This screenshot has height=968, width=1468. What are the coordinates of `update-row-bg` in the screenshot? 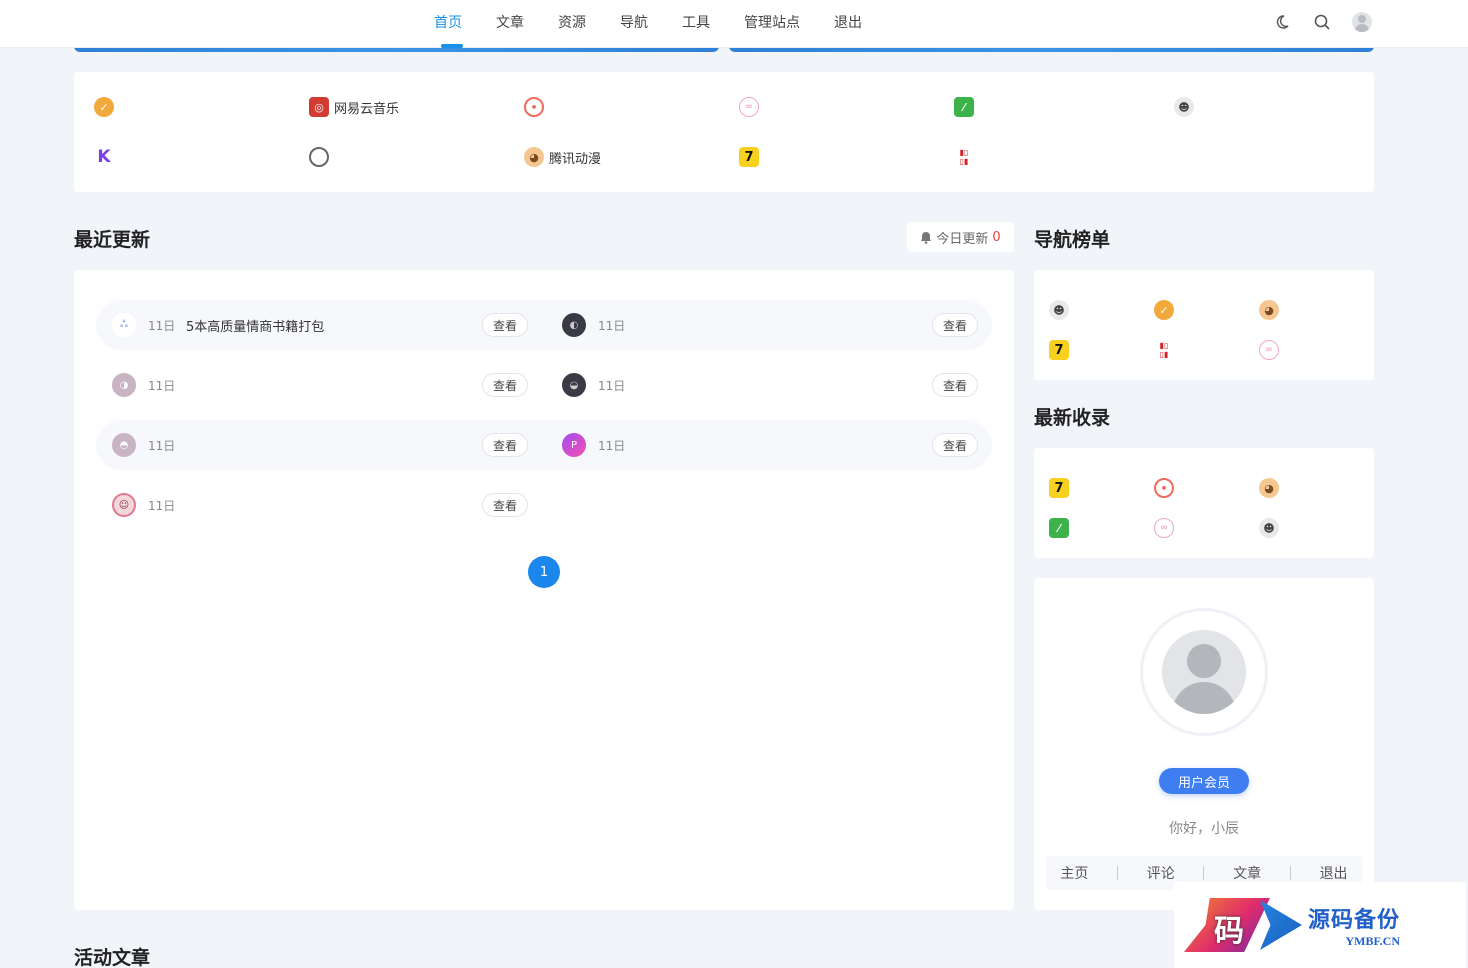 It's located at (544, 445).